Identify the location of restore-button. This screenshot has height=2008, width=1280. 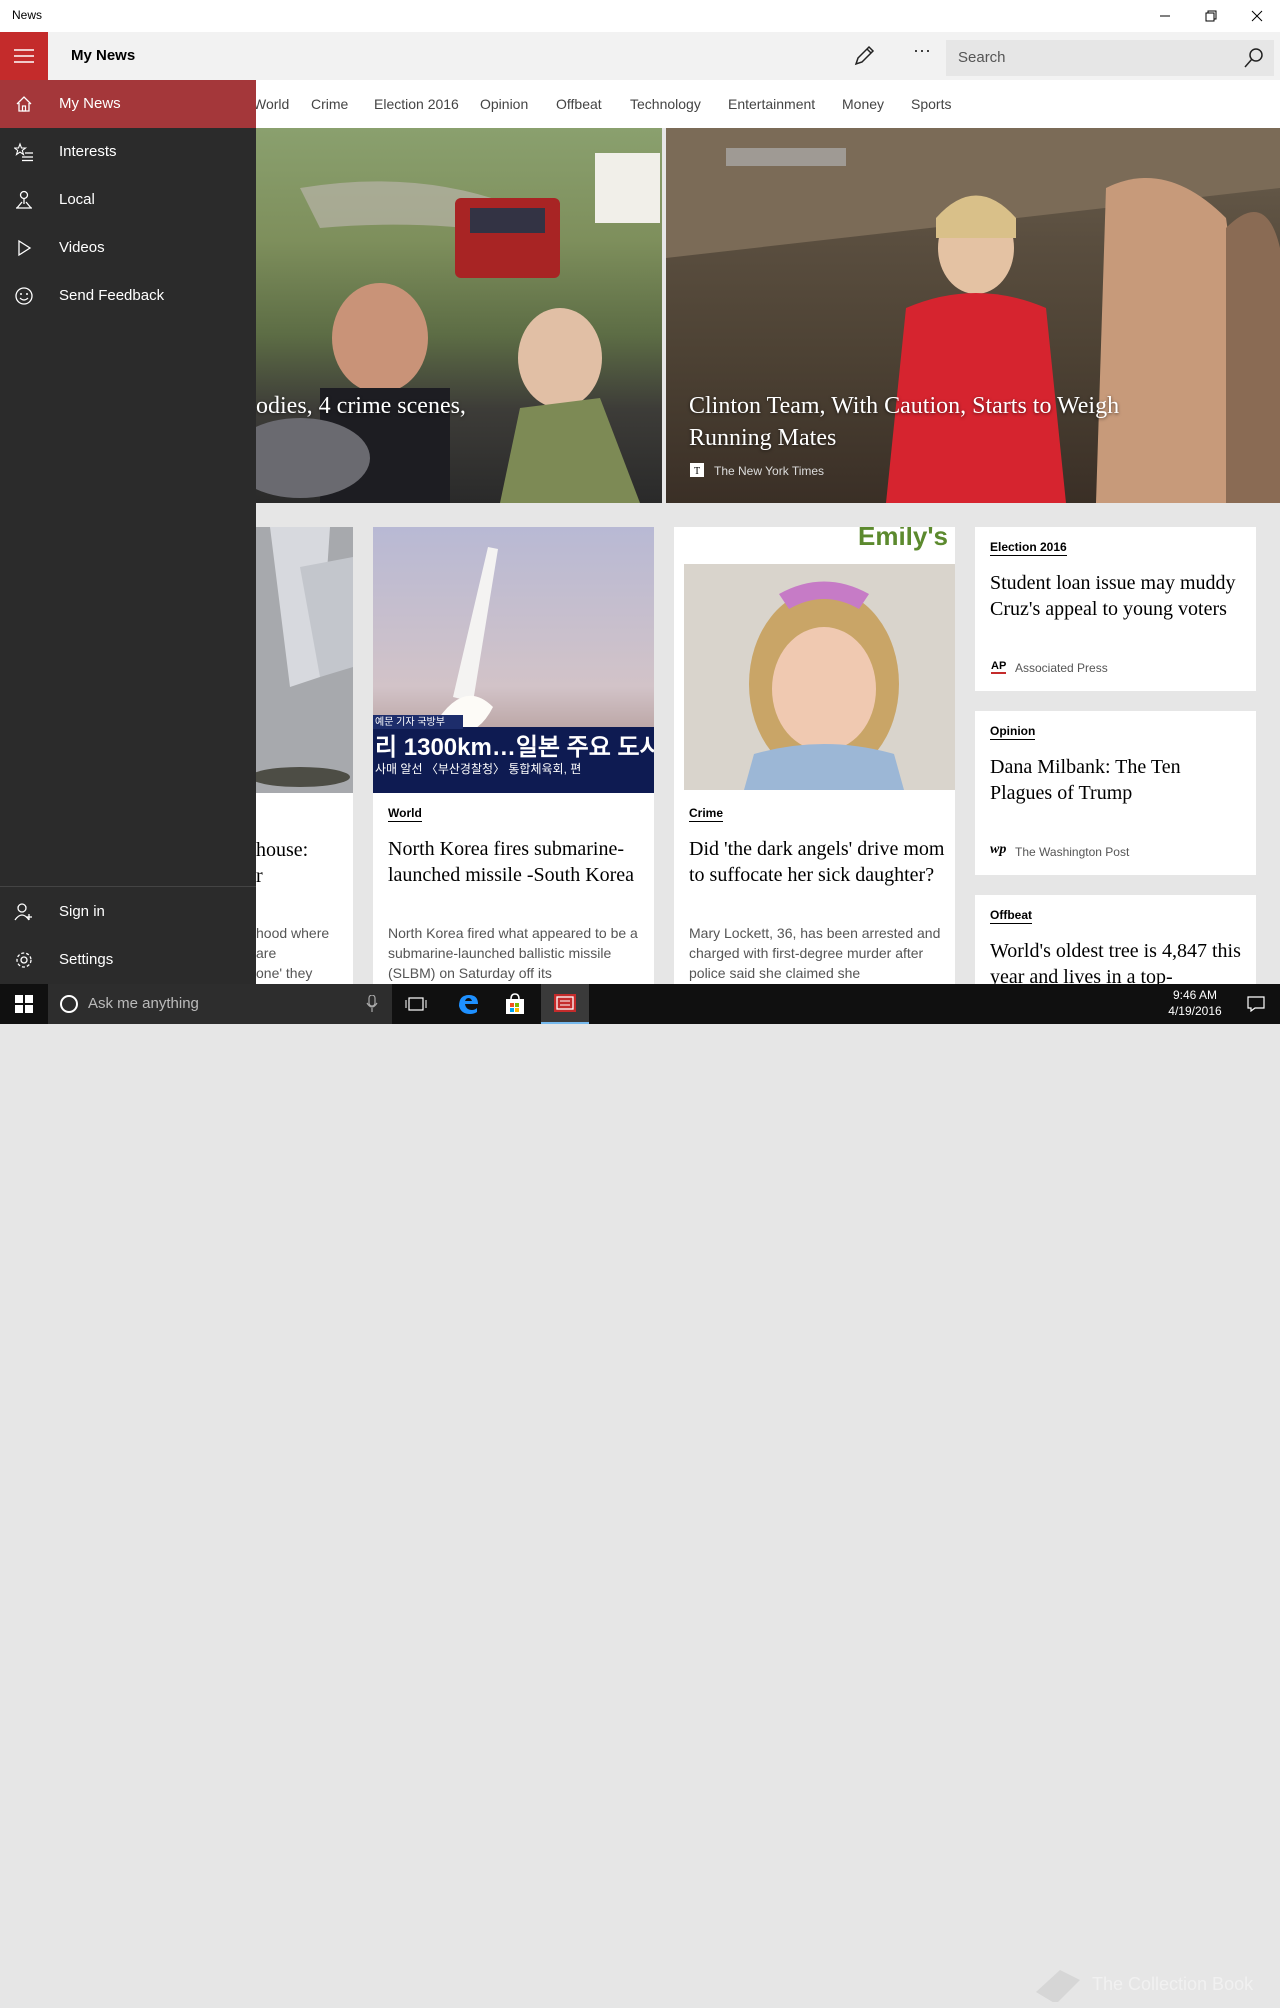
(1211, 16).